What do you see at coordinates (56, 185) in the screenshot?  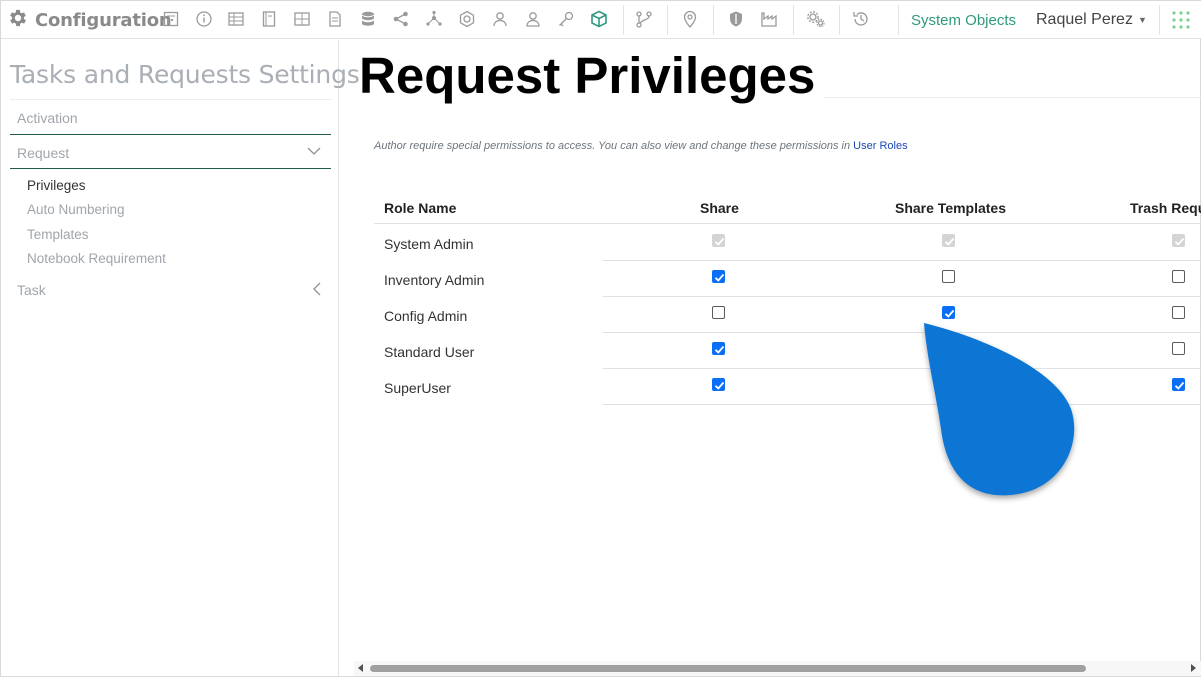 I see `sidebar-subitem-privileges: Privileges` at bounding box center [56, 185].